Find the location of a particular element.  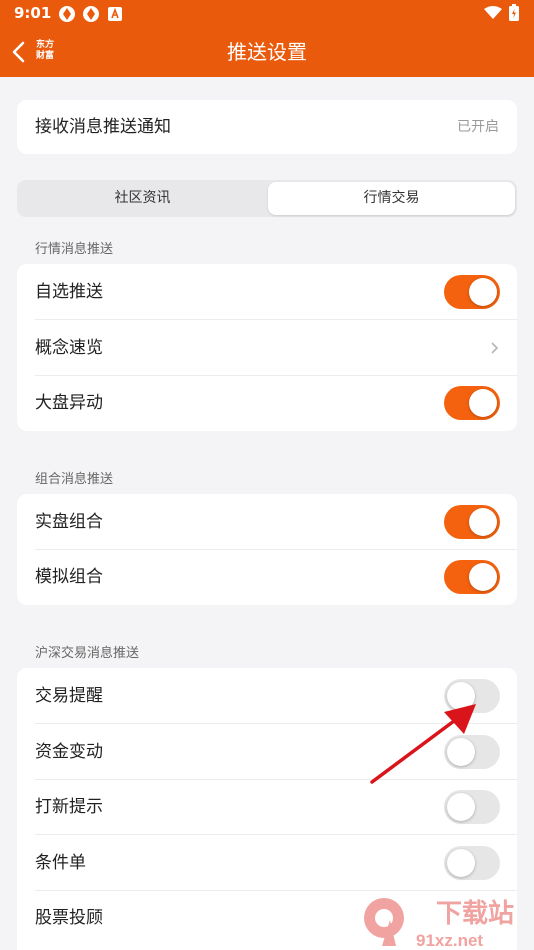

row-label: 条件单 is located at coordinates (60, 863).